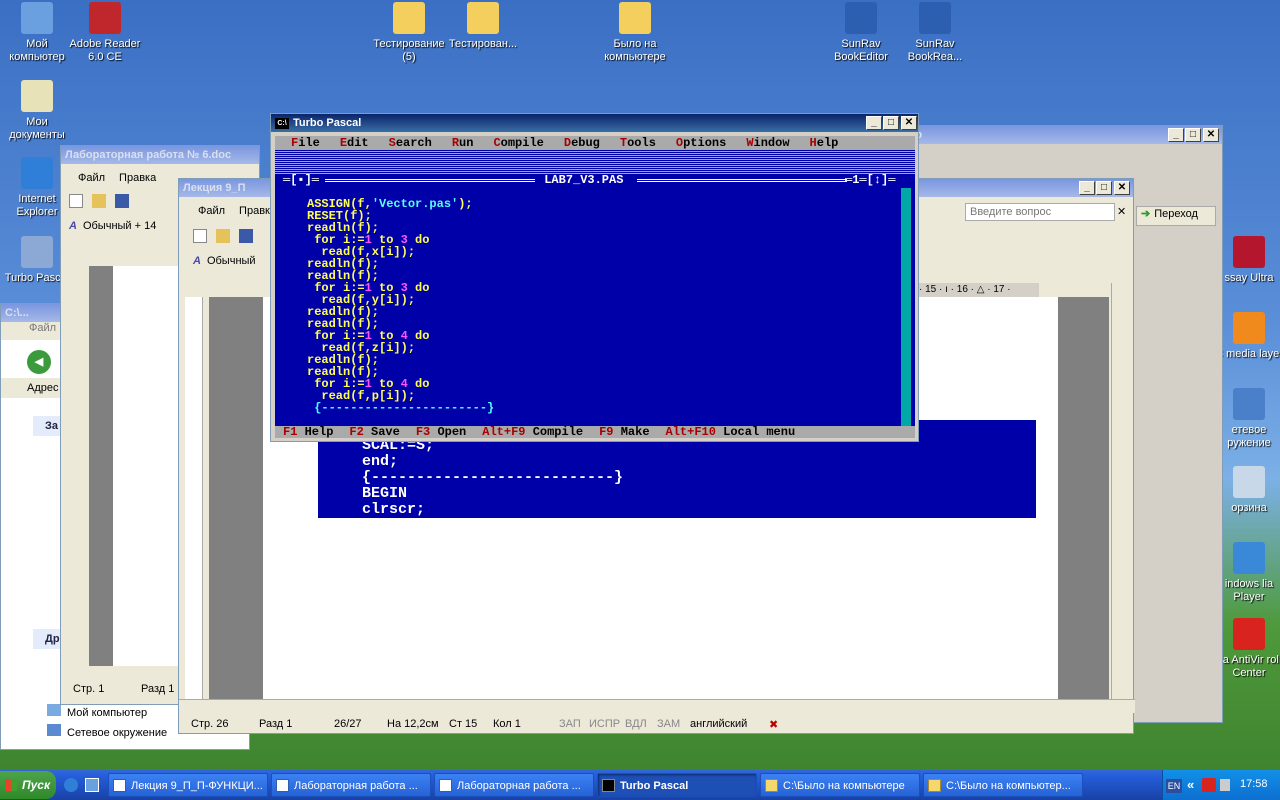  What do you see at coordinates (119, 226) in the screenshot?
I see `style-select: Обычный + 14` at bounding box center [119, 226].